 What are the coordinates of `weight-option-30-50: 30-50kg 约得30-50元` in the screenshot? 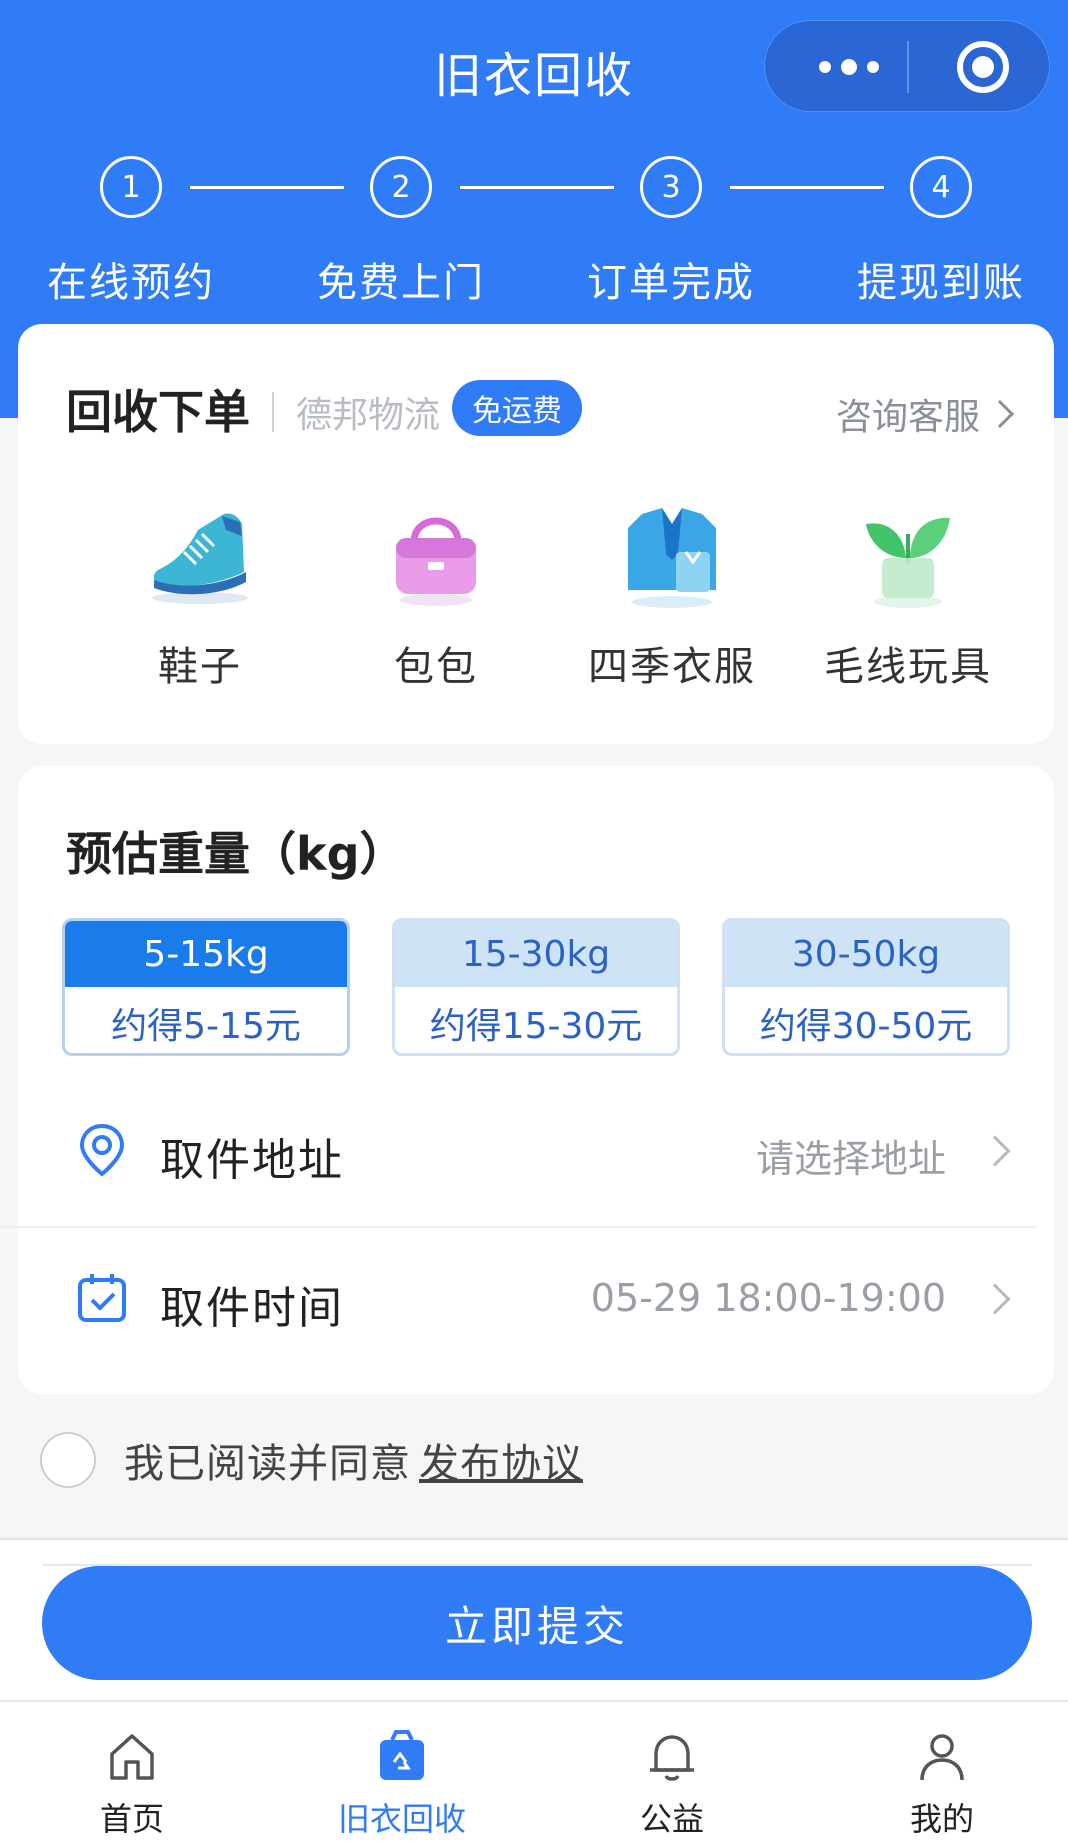 It's located at (866, 987).